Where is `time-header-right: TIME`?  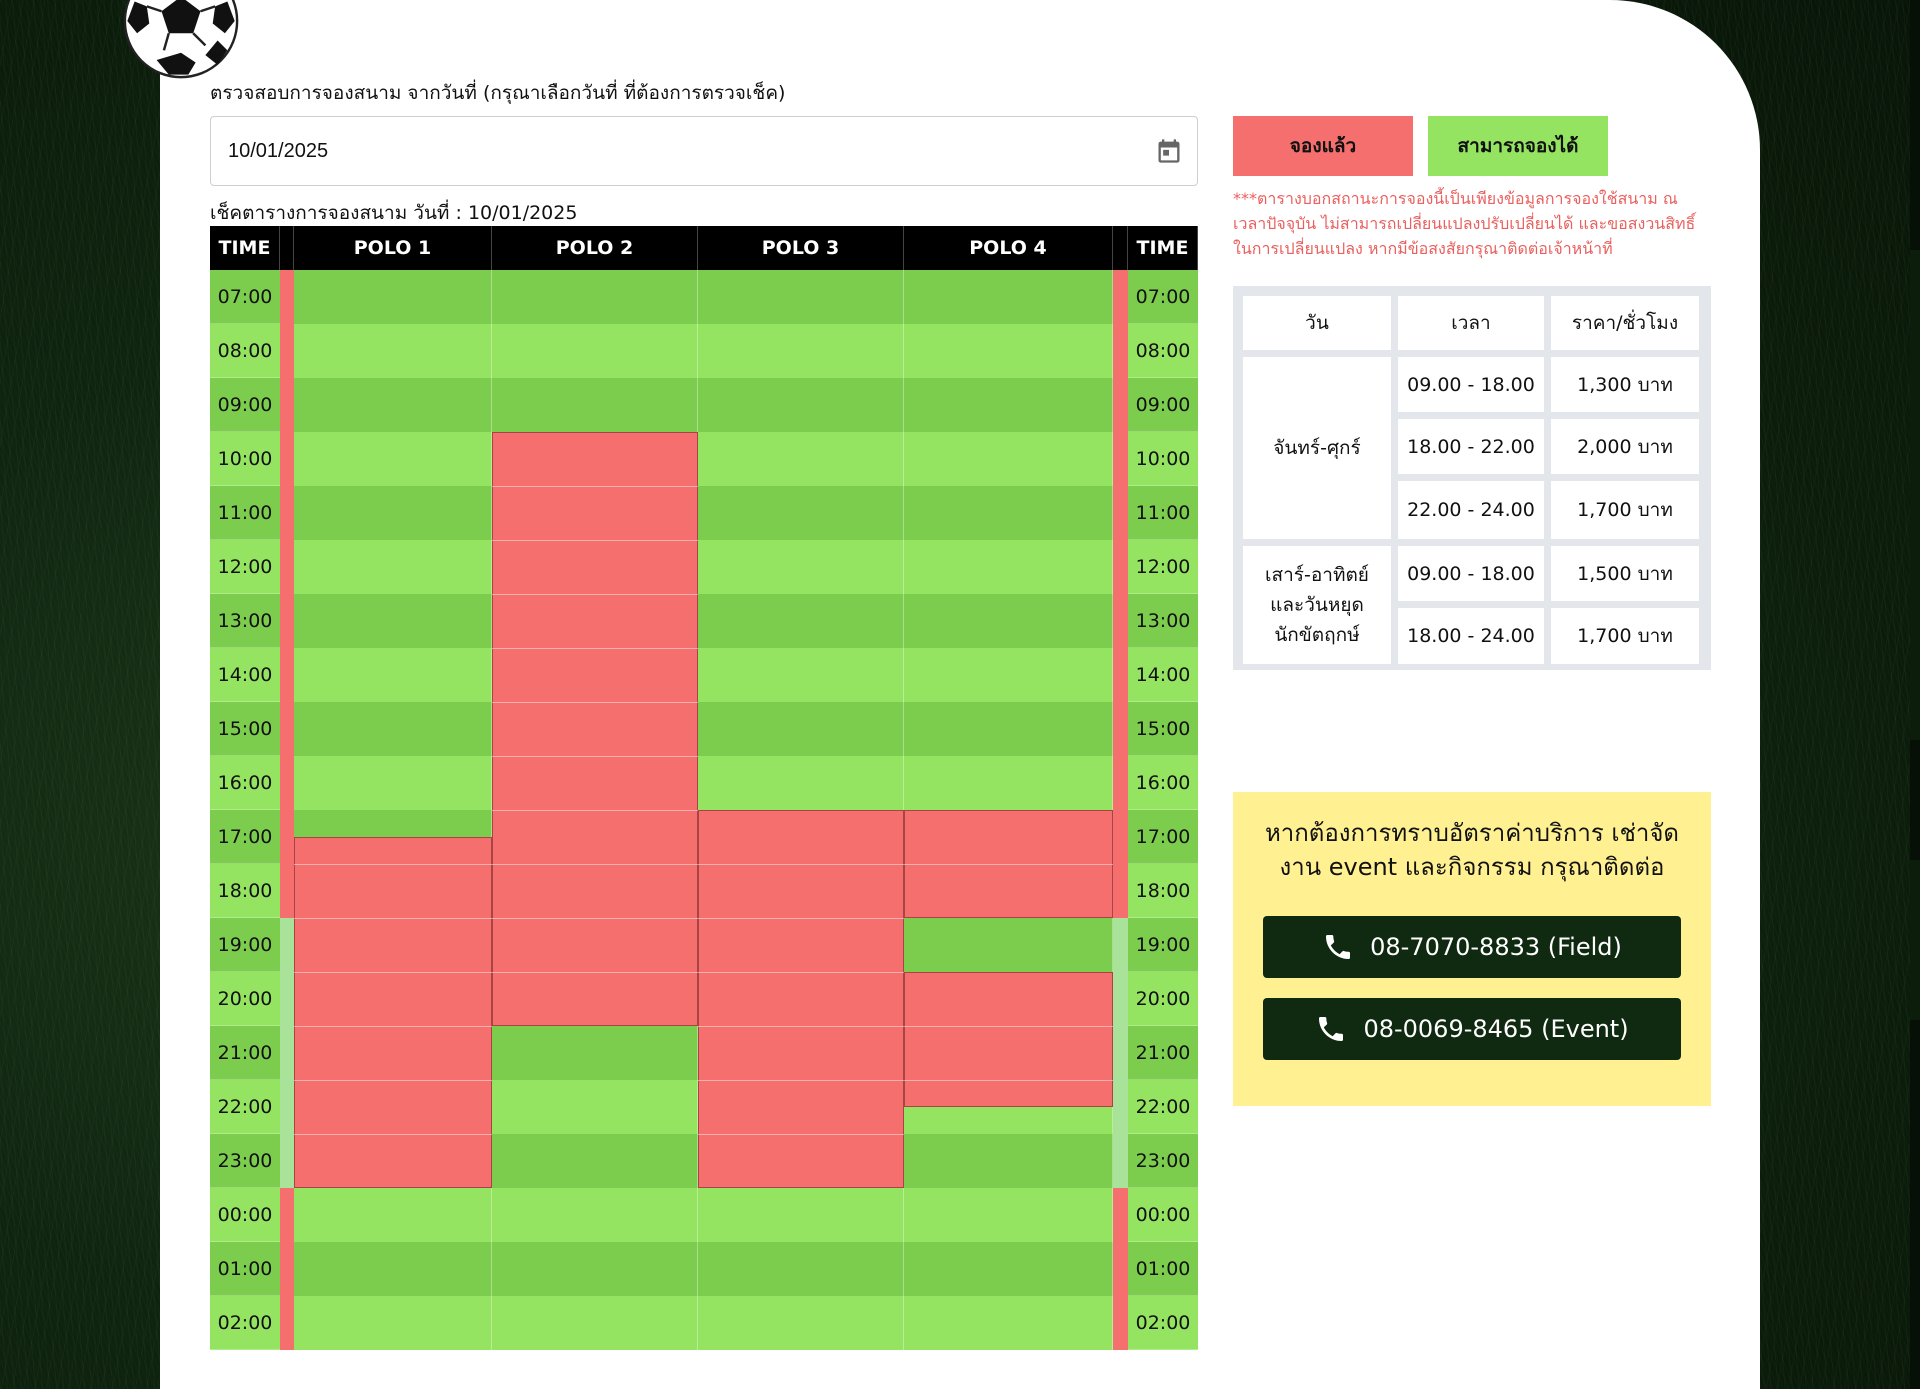
time-header-right: TIME is located at coordinates (1163, 248).